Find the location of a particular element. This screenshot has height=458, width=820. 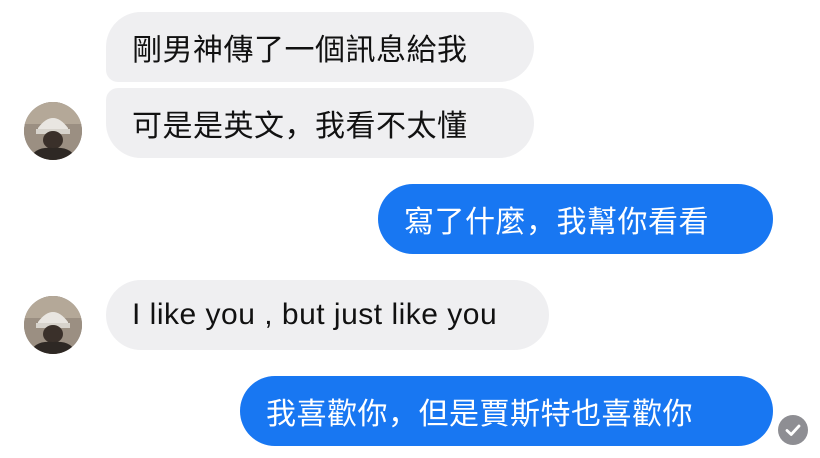

outgoing-message-bubble: 我喜歡你，但是賈斯特也喜歡你 is located at coordinates (506, 411).